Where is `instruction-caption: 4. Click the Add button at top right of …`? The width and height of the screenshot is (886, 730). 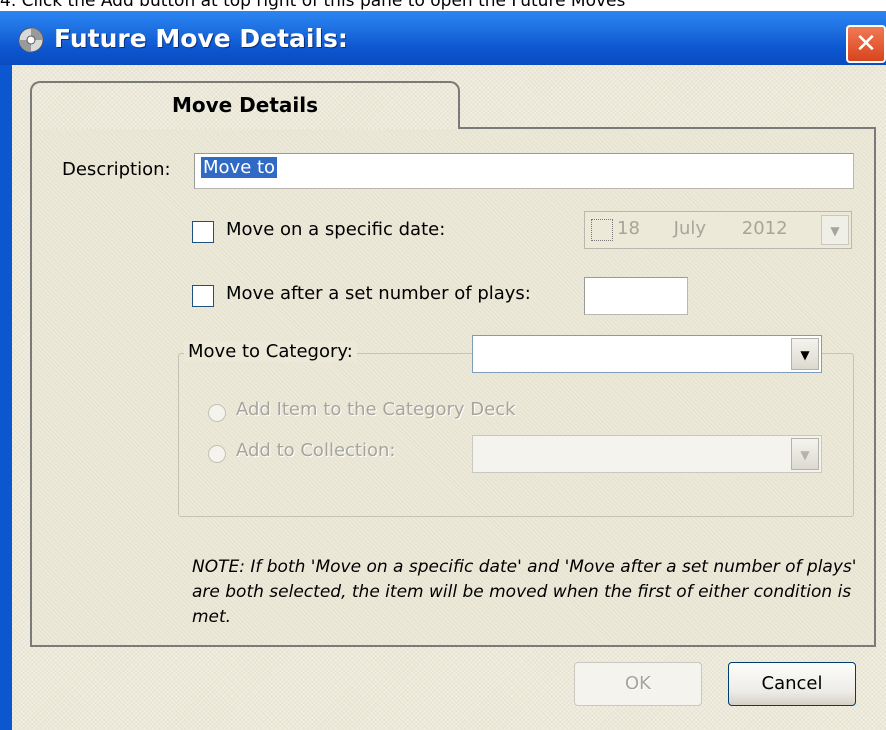 instruction-caption: 4. Click the Add button at top right of … is located at coordinates (313, 5).